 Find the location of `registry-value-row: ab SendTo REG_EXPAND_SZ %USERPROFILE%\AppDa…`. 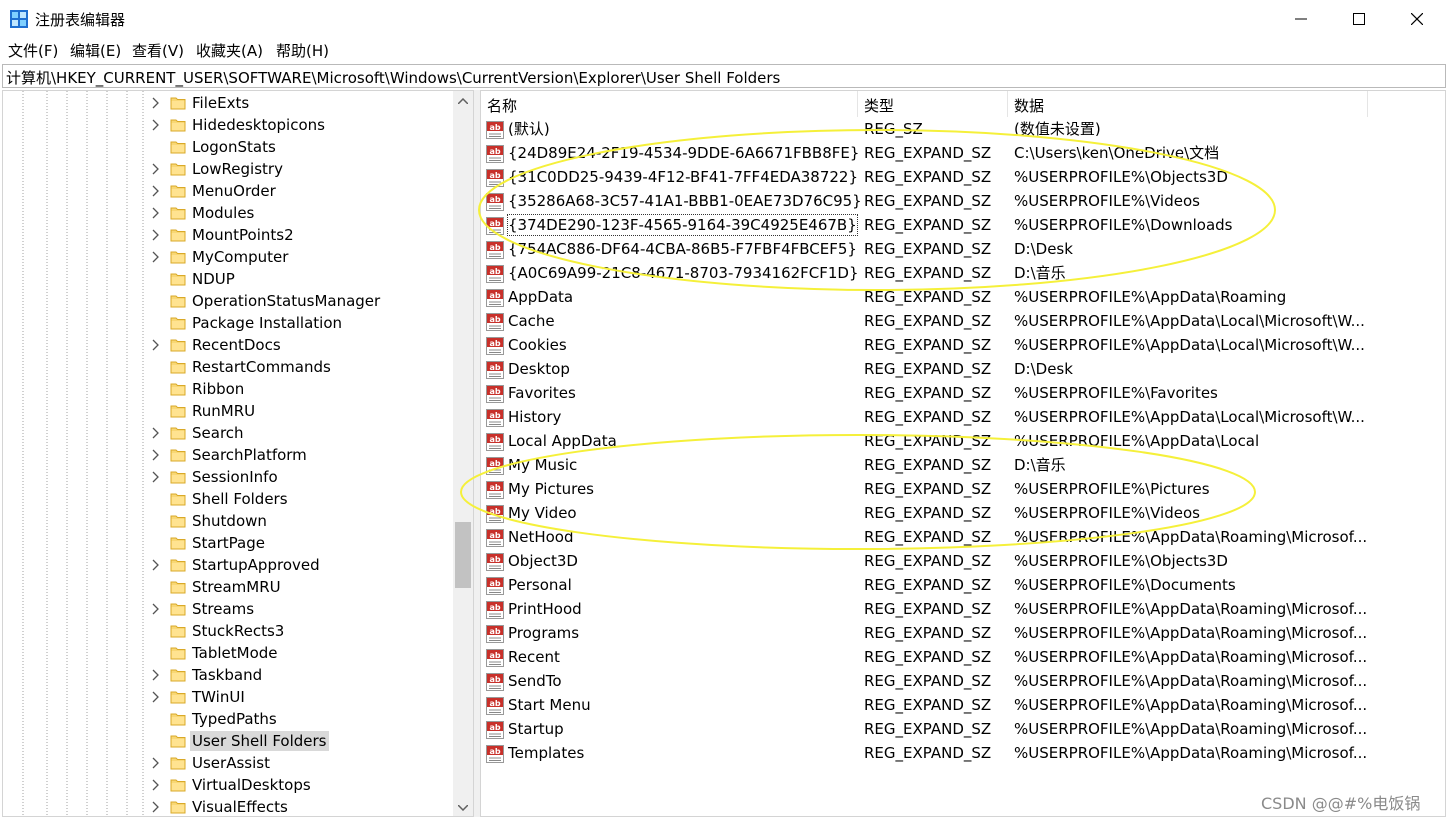

registry-value-row: ab SendTo REG_EXPAND_SZ %USERPROFILE%\AppDa… is located at coordinates (963, 682).